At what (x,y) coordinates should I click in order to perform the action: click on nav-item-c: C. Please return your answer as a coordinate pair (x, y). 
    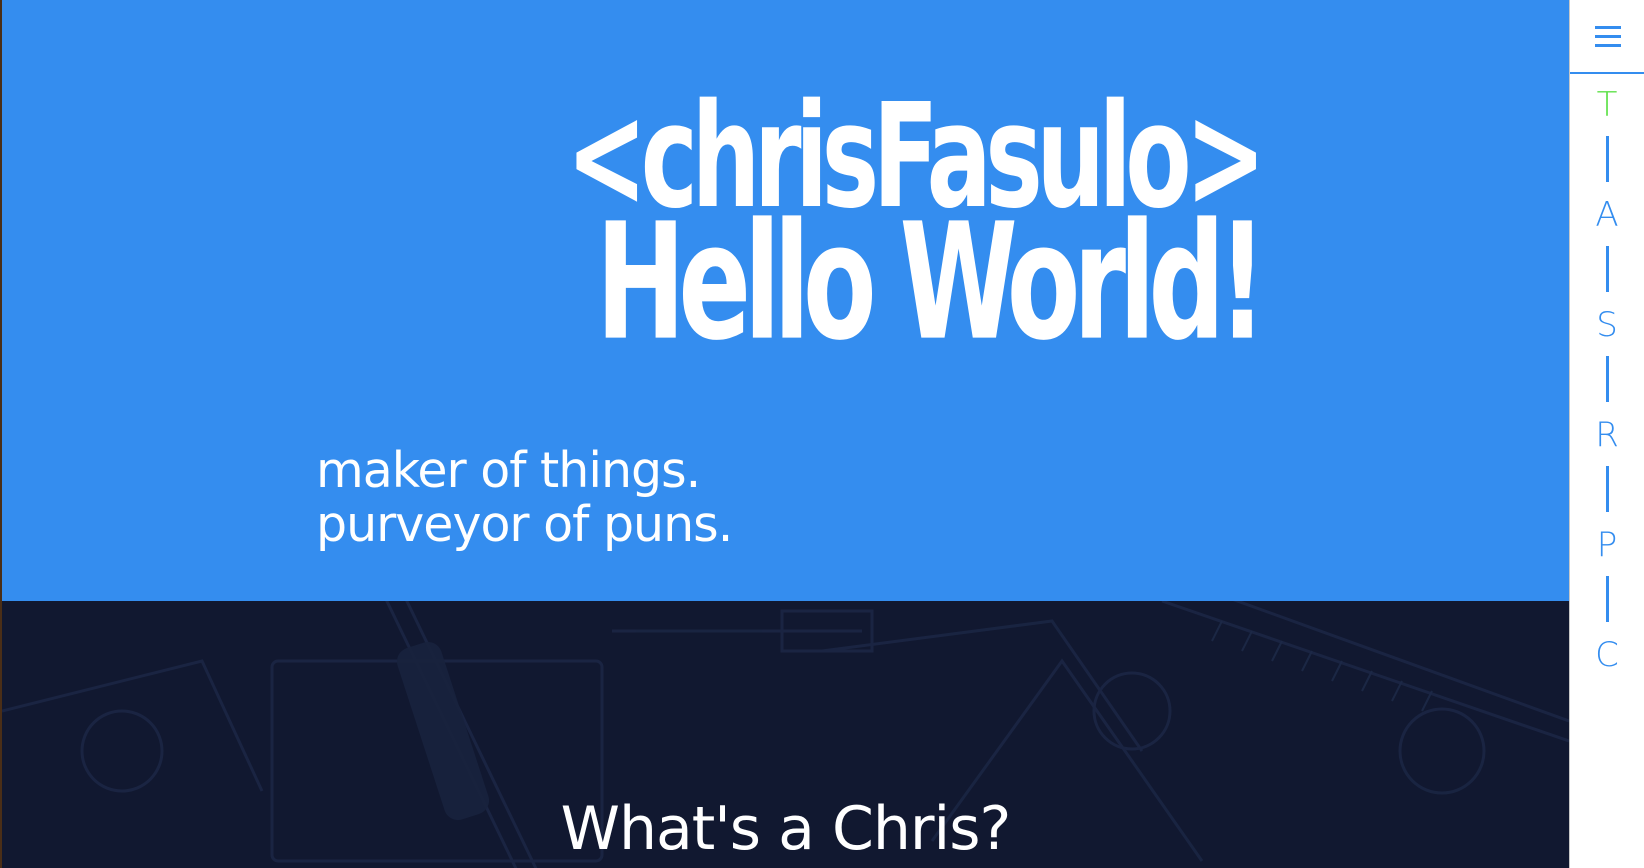
    Looking at the image, I should click on (1607, 655).